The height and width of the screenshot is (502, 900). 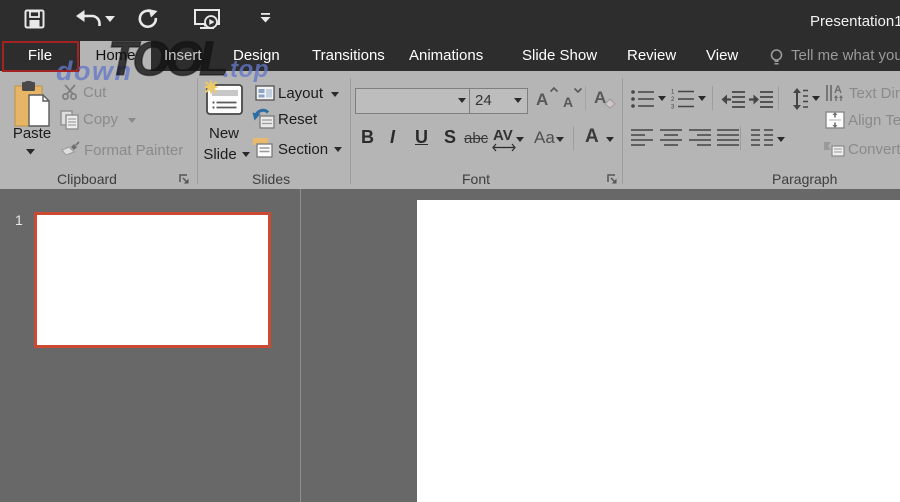 I want to click on svg-text: A, so click(x=838, y=90).